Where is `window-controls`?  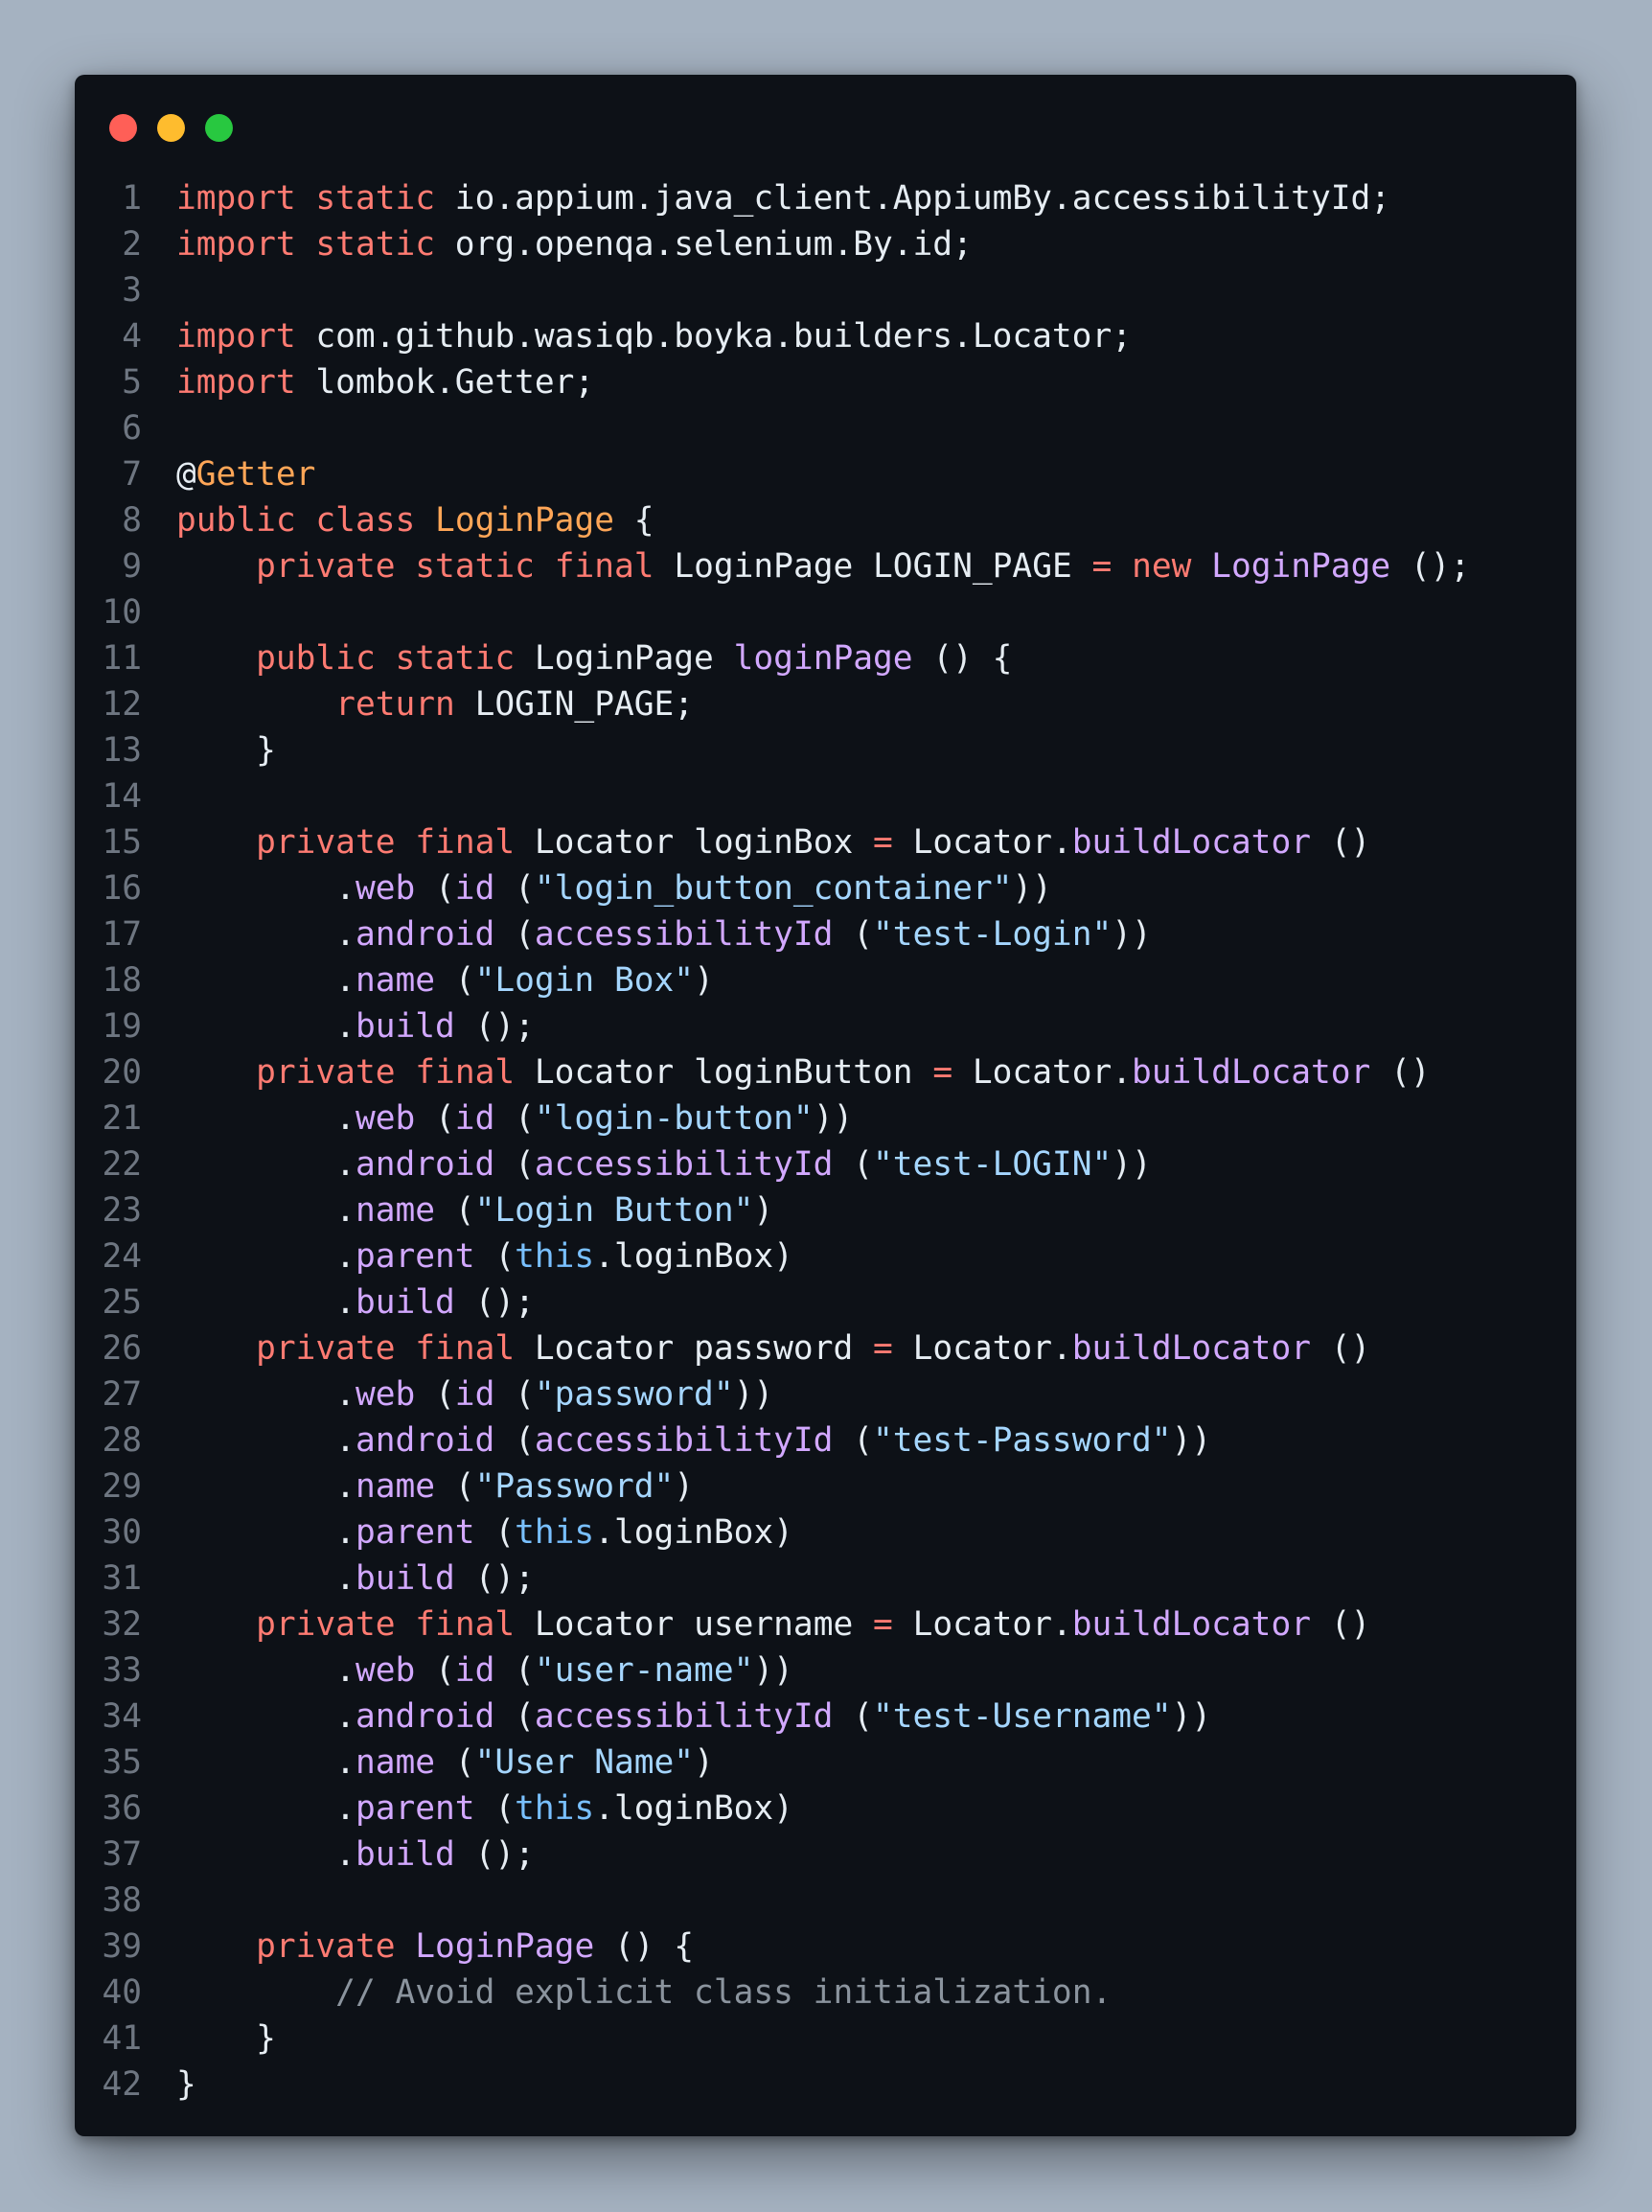
window-controls is located at coordinates (181, 128).